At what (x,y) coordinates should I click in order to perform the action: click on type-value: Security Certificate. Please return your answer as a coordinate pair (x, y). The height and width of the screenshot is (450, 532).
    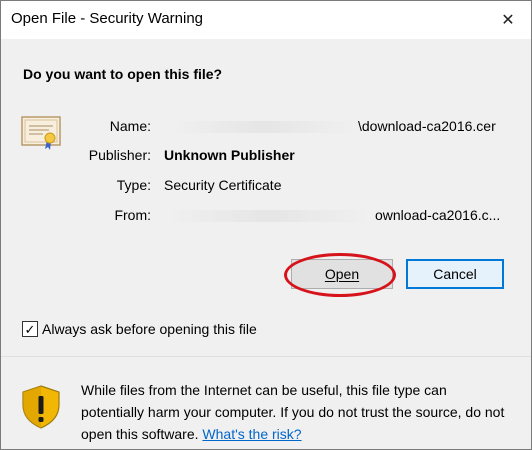
    Looking at the image, I should click on (223, 185).